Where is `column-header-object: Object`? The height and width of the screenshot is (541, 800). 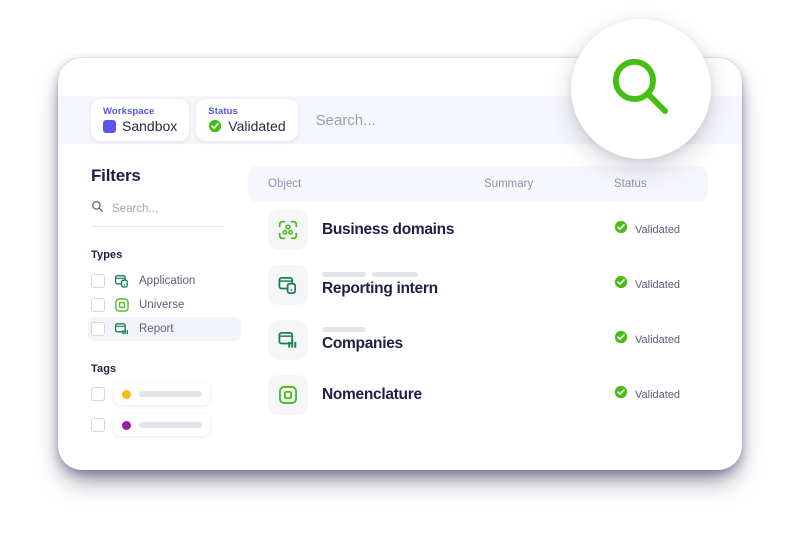 column-header-object: Object is located at coordinates (285, 184).